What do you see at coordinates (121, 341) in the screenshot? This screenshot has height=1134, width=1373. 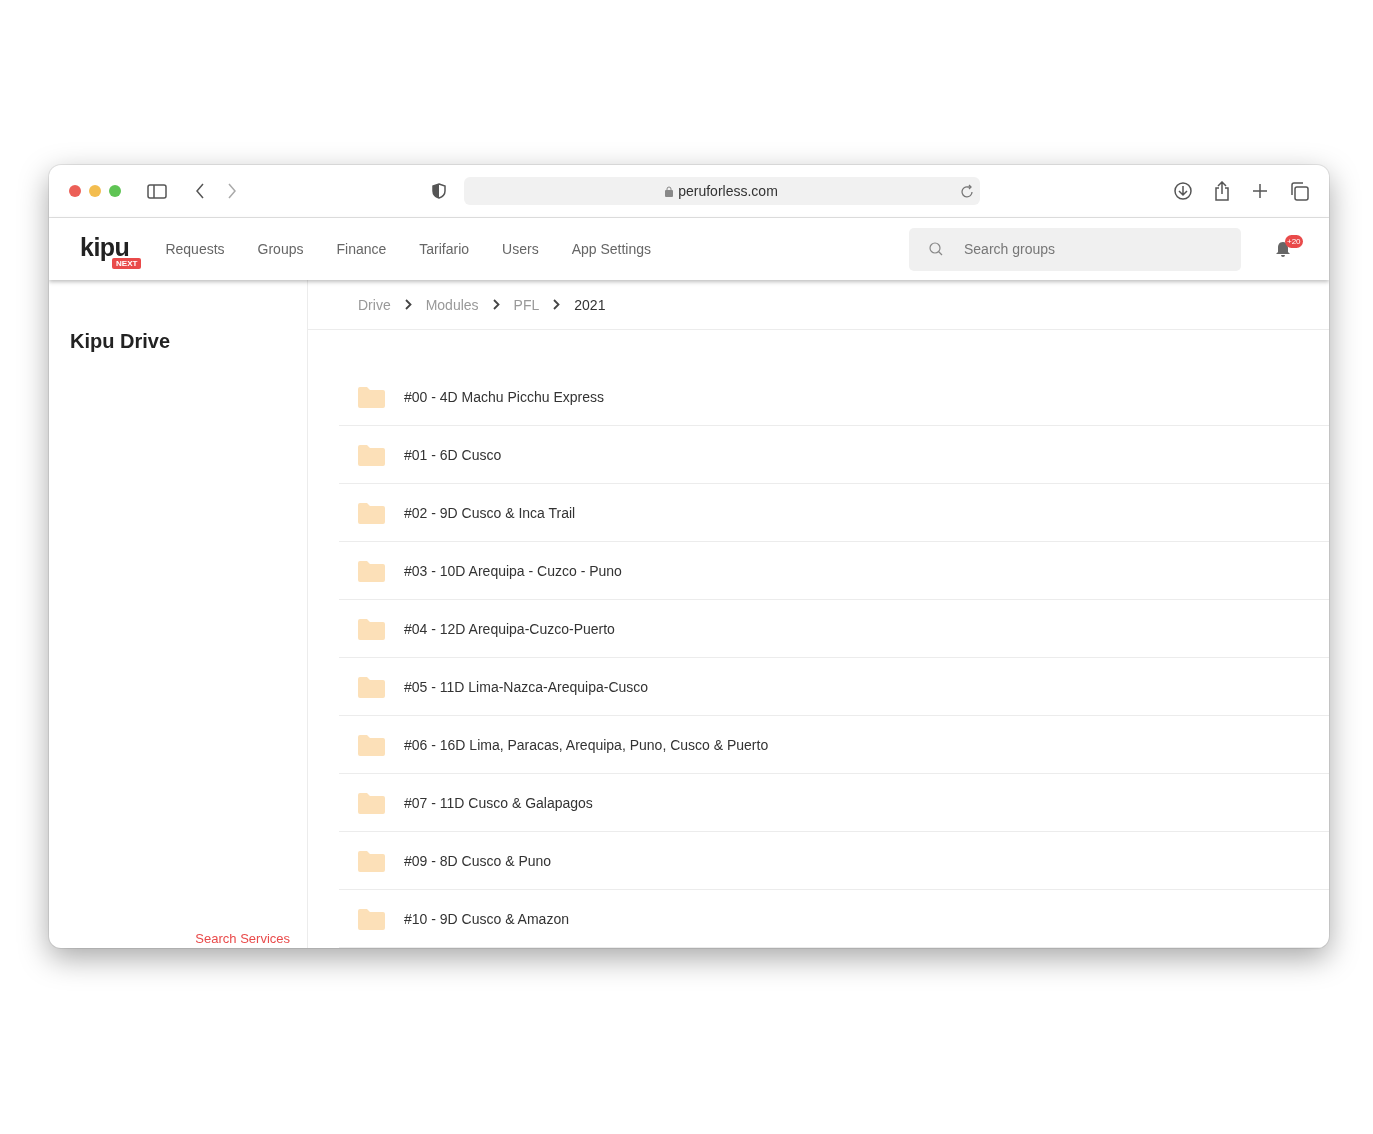 I see `sidebar-title: Kipu Drive` at bounding box center [121, 341].